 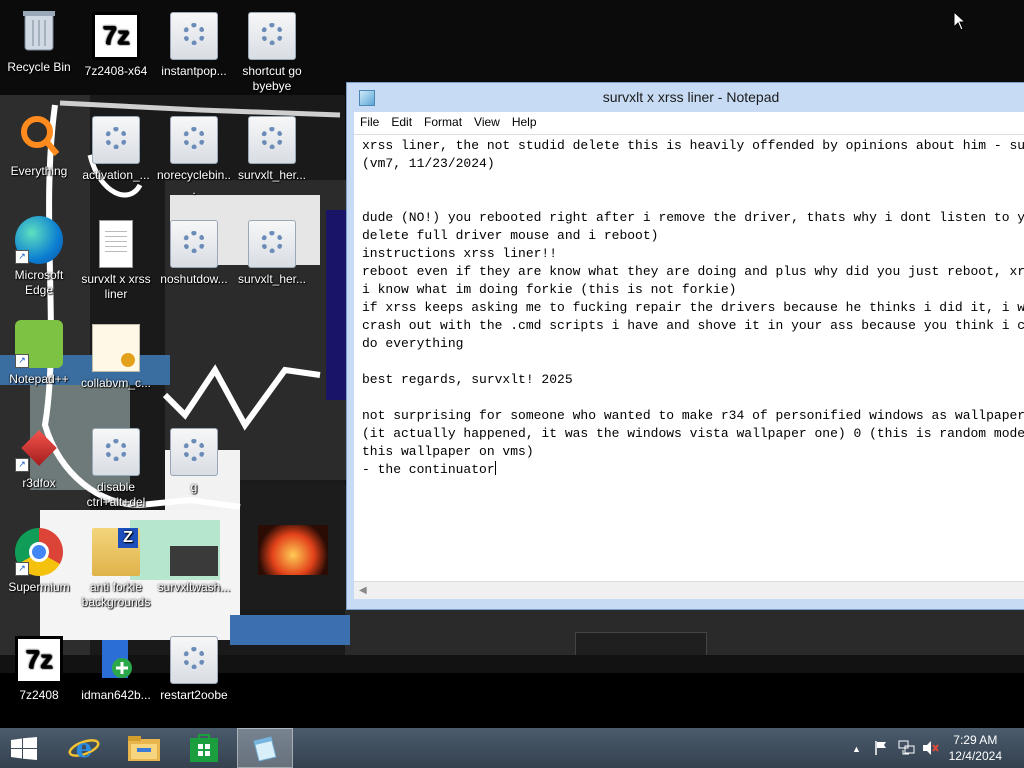 I want to click on 7zip-installer-icon: 7z, so click(x=116, y=36).